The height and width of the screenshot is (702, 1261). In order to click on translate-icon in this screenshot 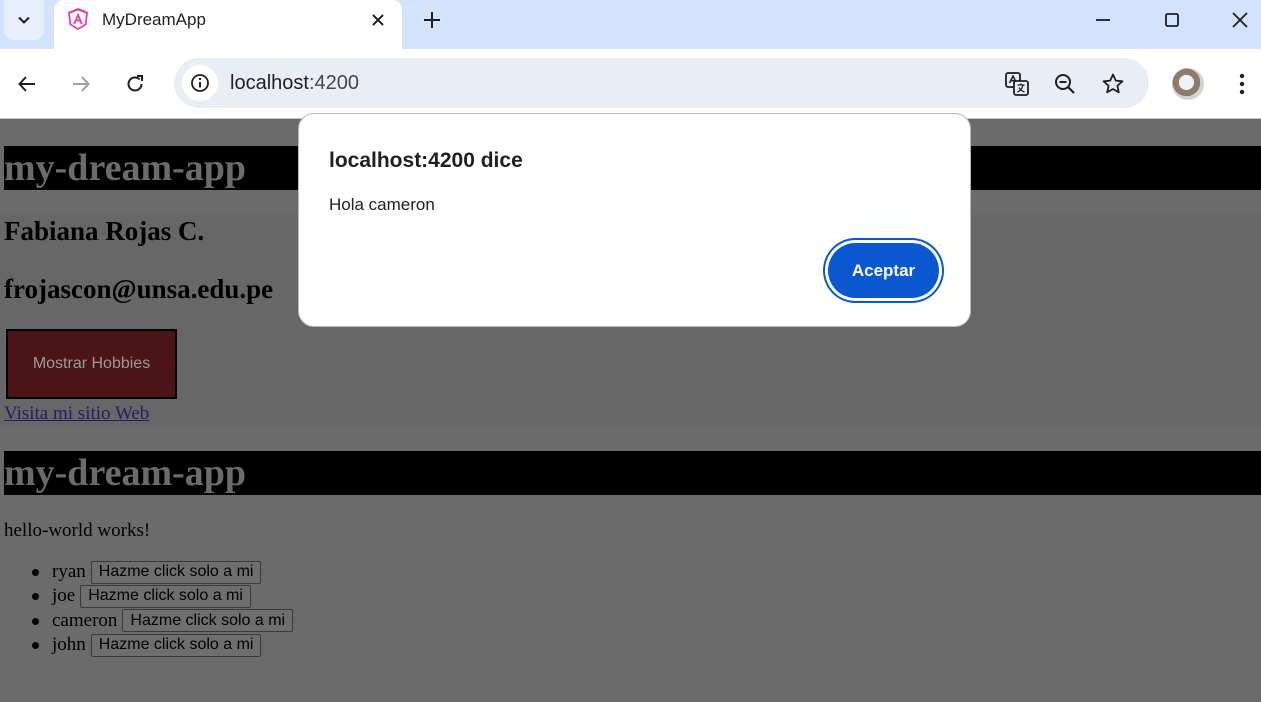, I will do `click(1017, 84)`.